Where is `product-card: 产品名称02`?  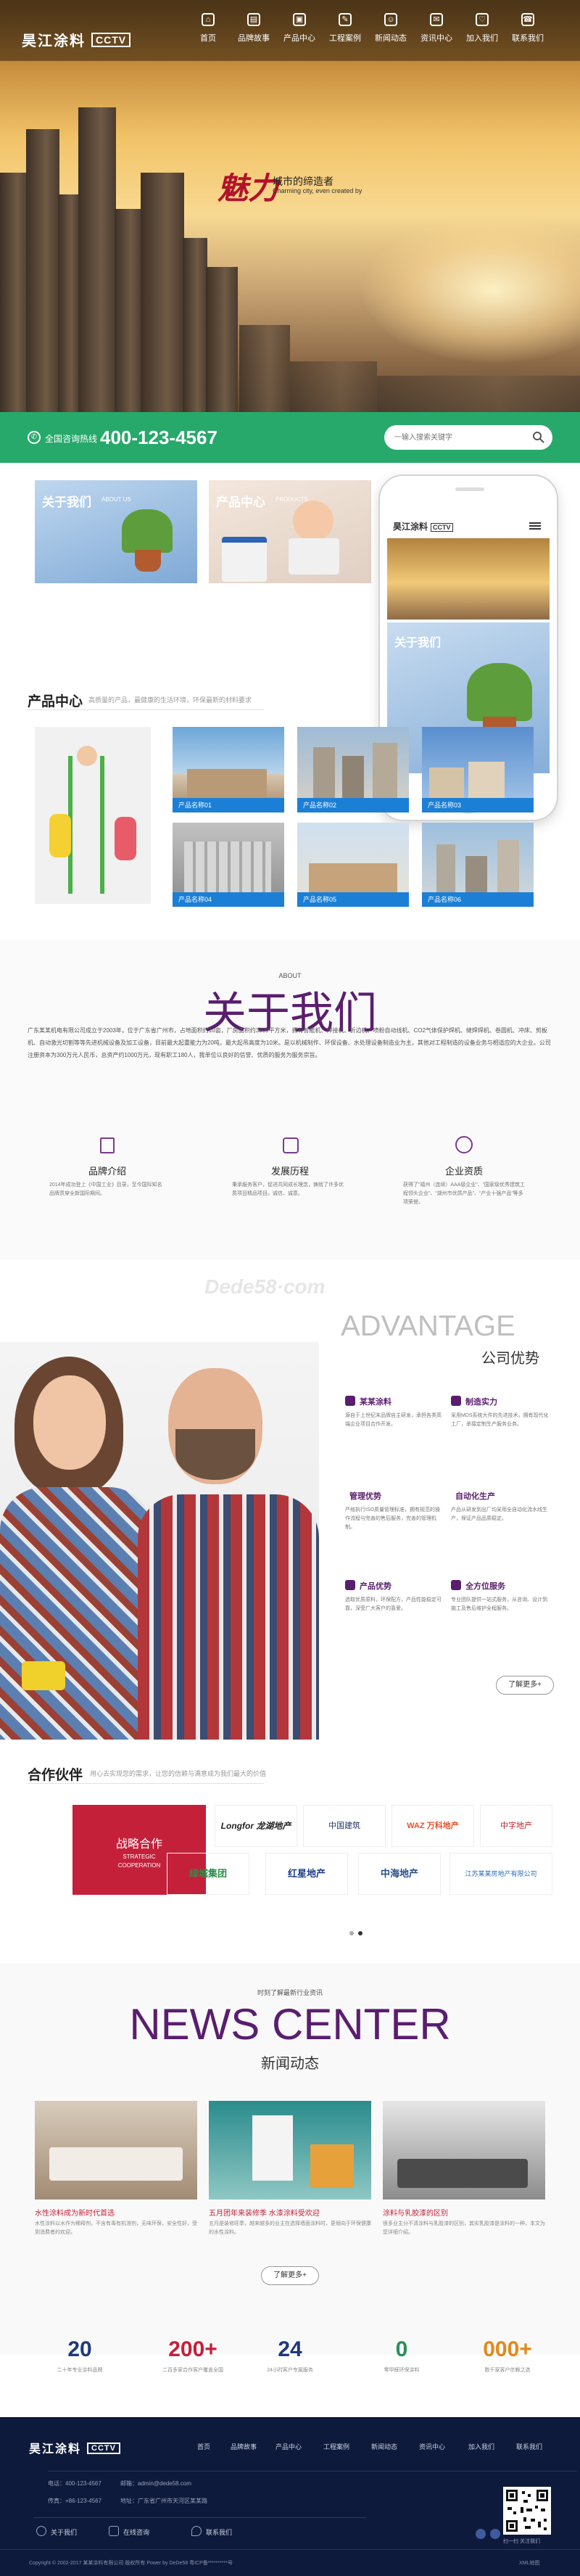 product-card: 产品名称02 is located at coordinates (353, 769).